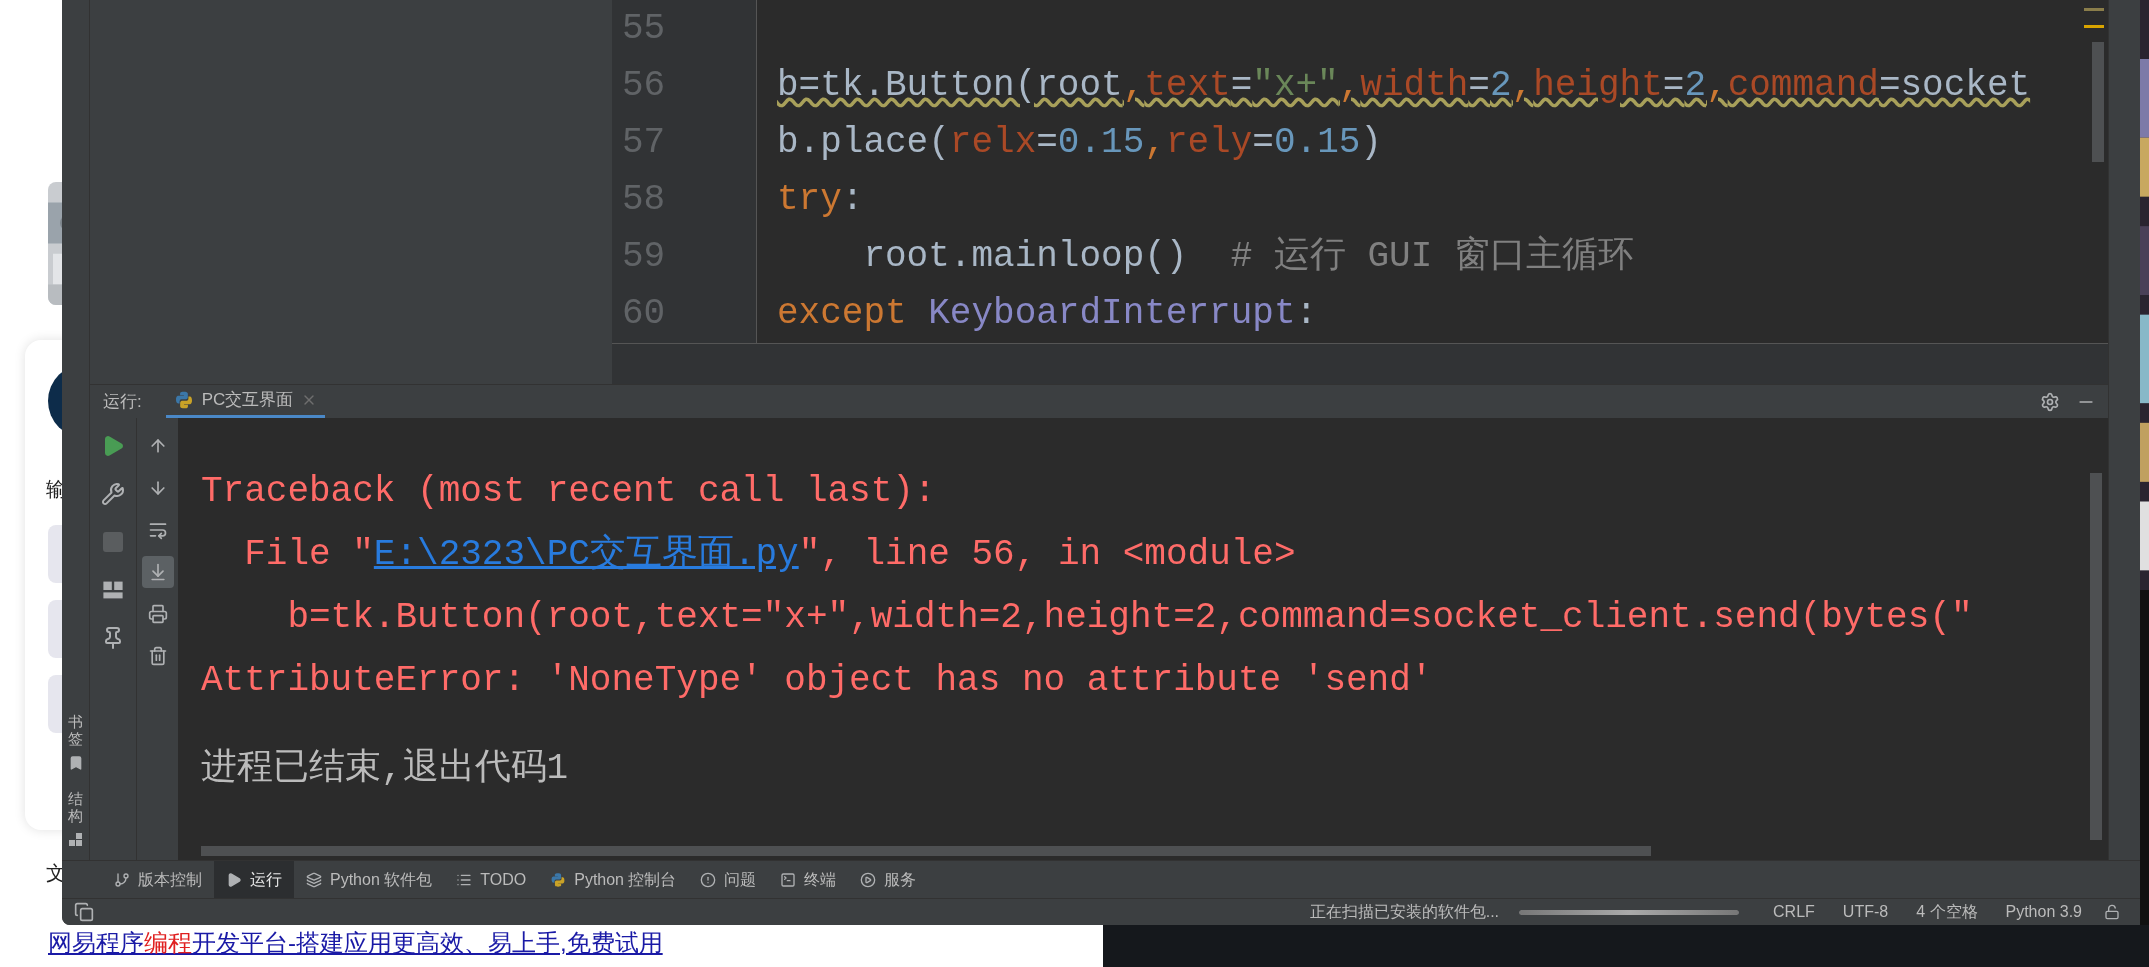 The height and width of the screenshot is (967, 2149). What do you see at coordinates (569, 492) in the screenshot?
I see `console-line: Traceback (most recent call last):` at bounding box center [569, 492].